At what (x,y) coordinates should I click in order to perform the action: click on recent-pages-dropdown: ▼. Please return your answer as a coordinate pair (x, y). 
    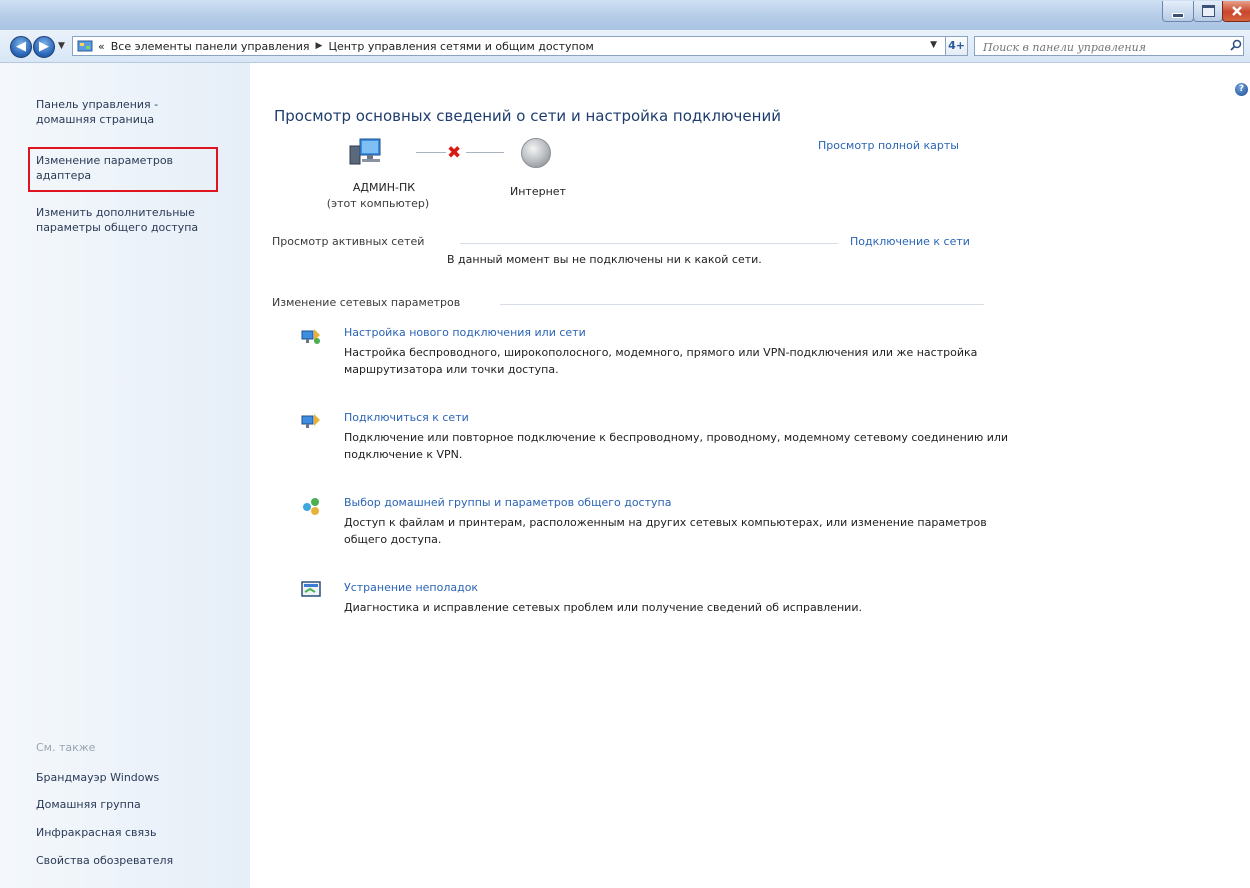
    Looking at the image, I should click on (61, 46).